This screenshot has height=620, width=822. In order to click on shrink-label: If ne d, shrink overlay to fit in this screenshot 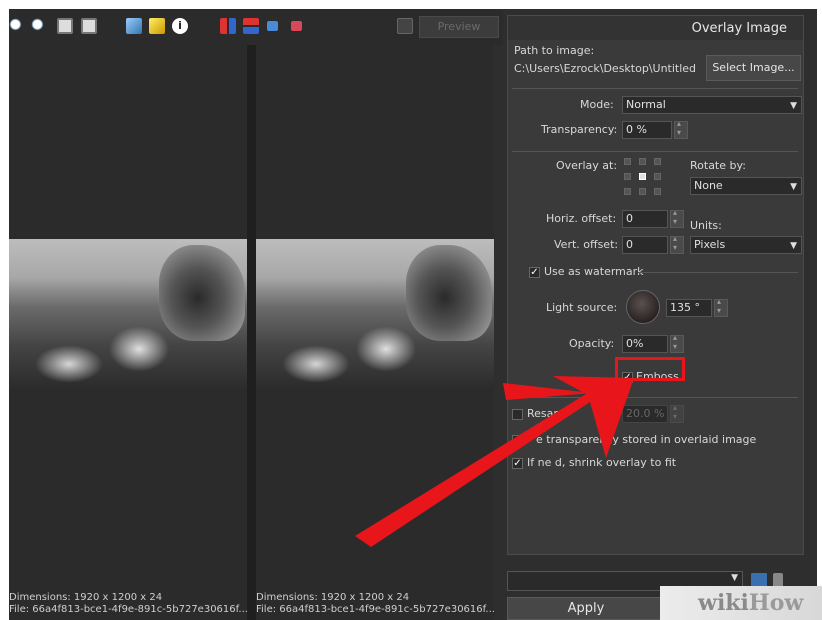, I will do `click(602, 462)`.